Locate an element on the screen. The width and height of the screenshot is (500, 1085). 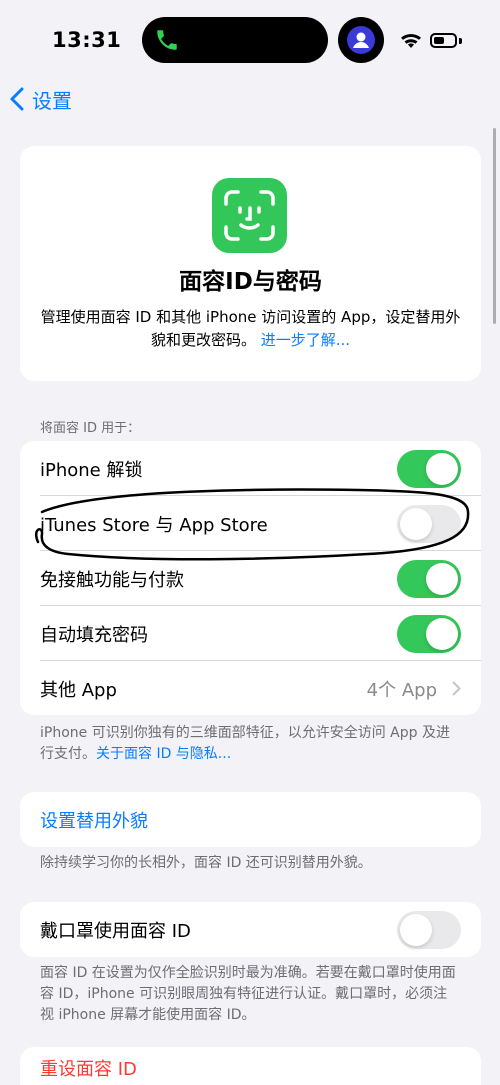
status-time: 13:31 is located at coordinates (87, 40).